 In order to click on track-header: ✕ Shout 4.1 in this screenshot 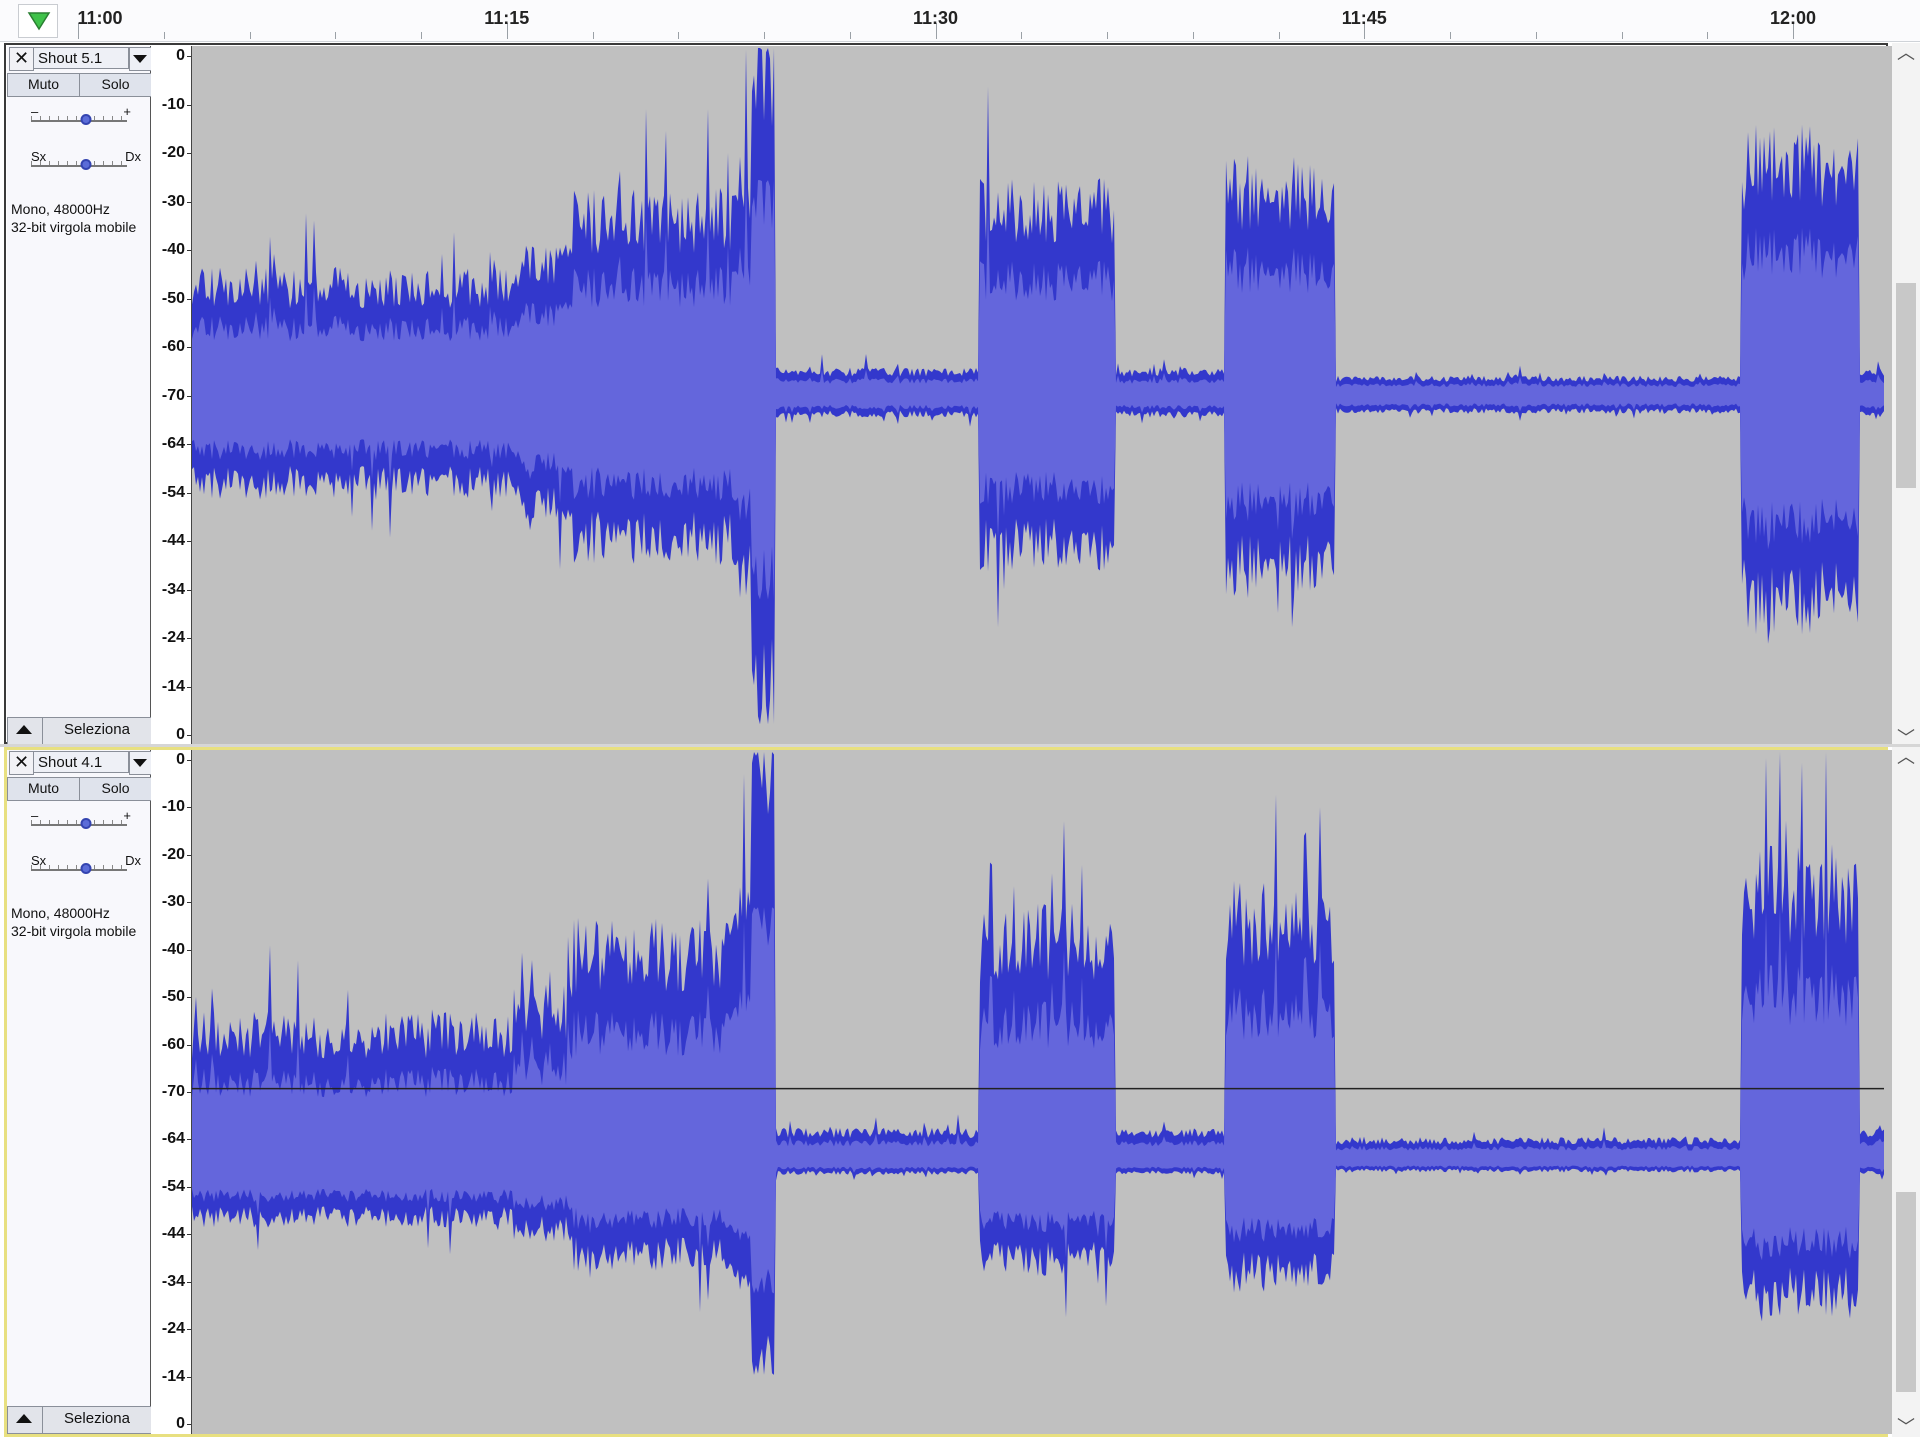, I will do `click(79, 762)`.